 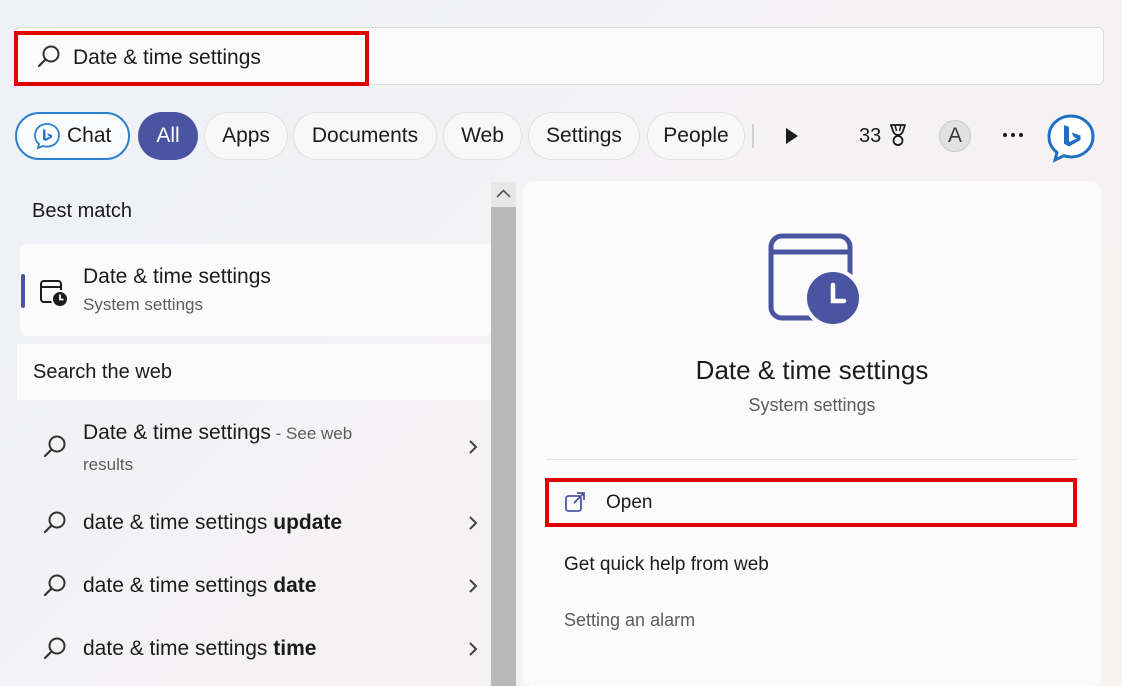 I want to click on scroll-up-arrow-icon, so click(x=503, y=194).